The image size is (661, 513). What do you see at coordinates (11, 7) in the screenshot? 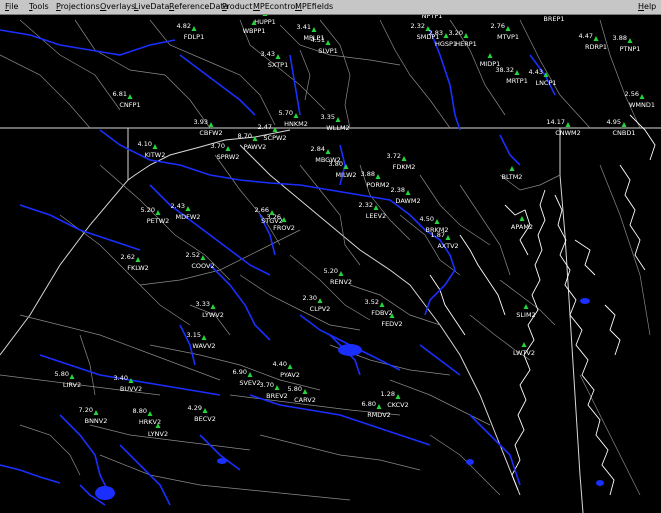
I see `menu-file: File` at bounding box center [11, 7].